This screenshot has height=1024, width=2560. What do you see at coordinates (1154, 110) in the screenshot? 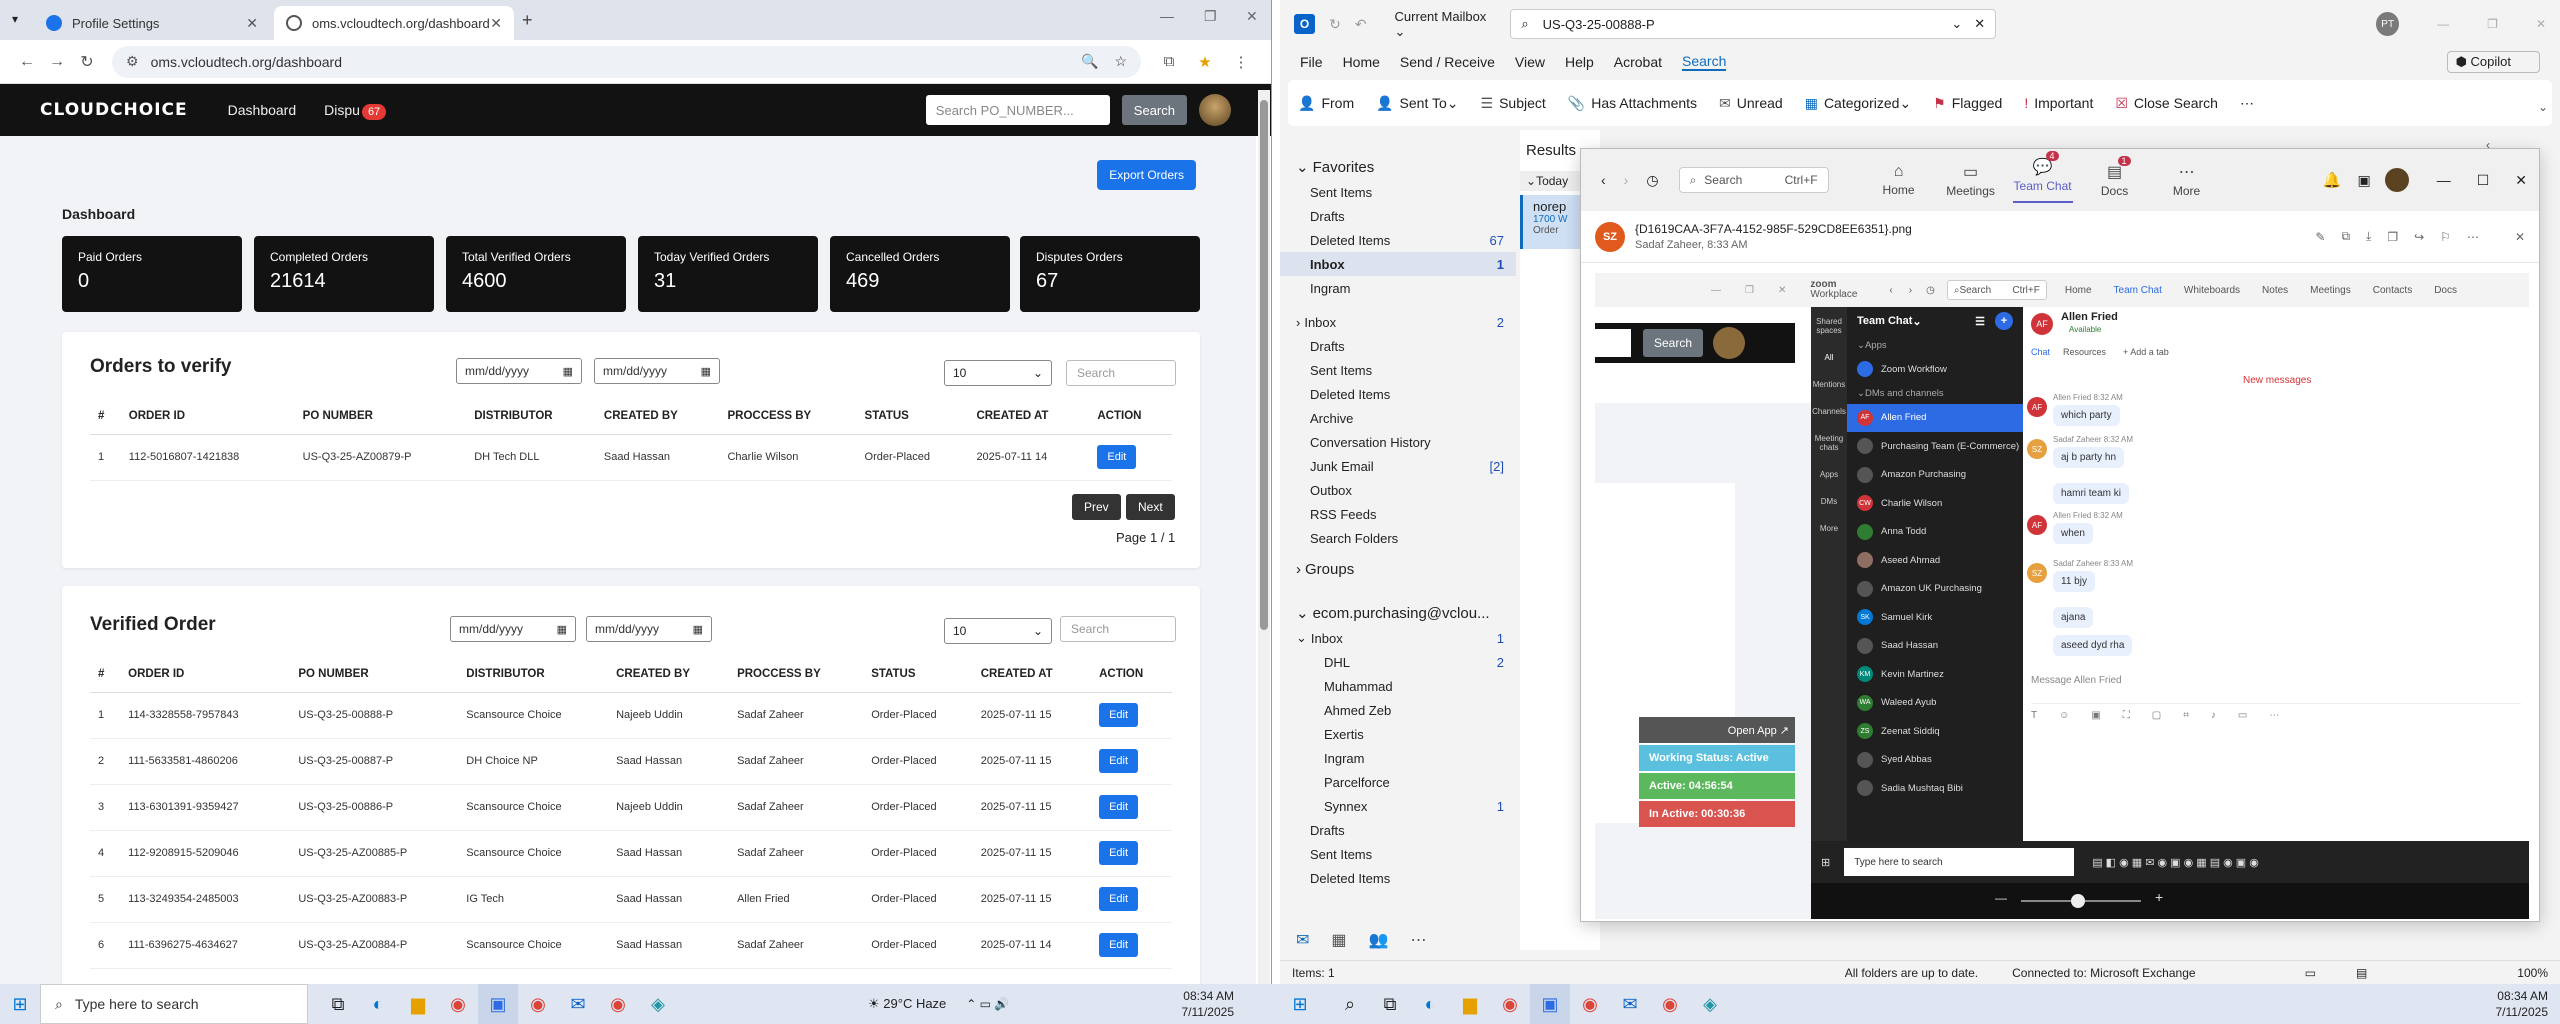
I see `po-search-button: Search` at bounding box center [1154, 110].